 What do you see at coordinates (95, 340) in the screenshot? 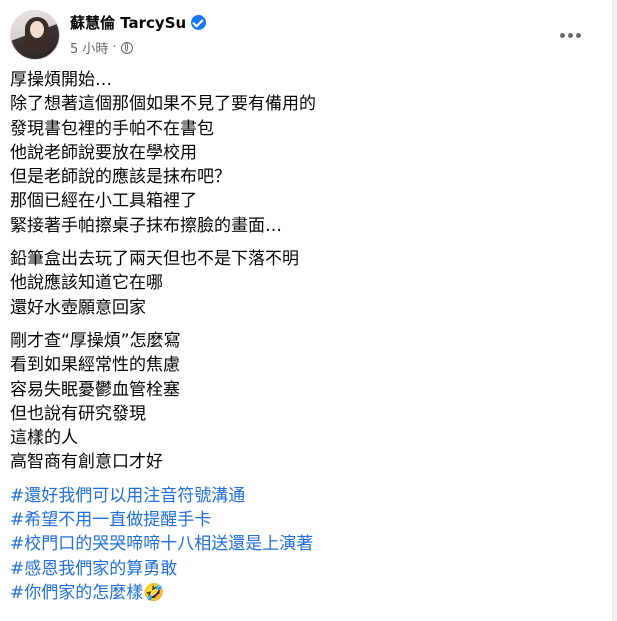
I see `text-line: 剛才查“厚操煩”怎麼寫` at bounding box center [95, 340].